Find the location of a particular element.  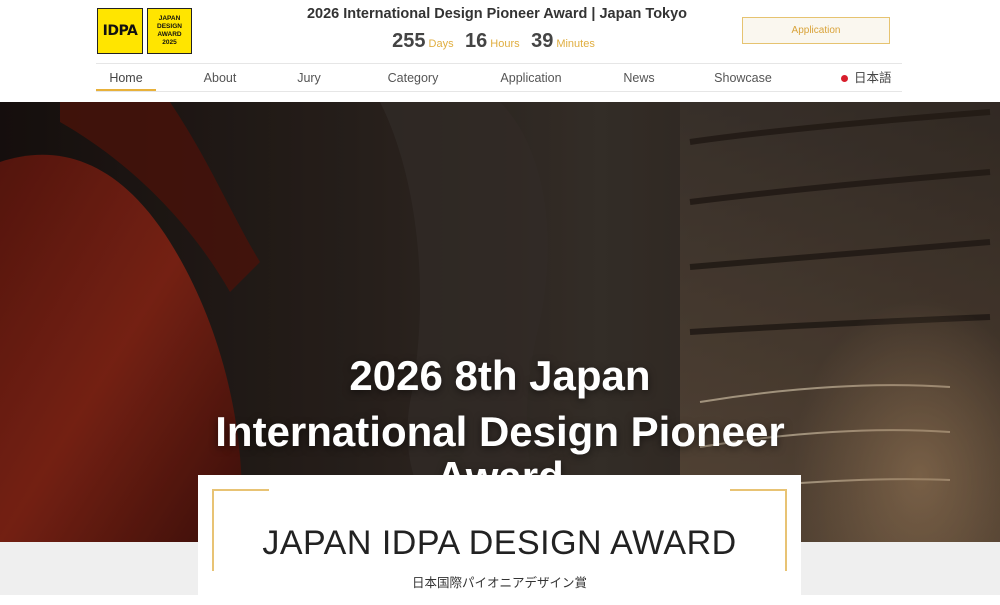

language-switcher: 日本語 is located at coordinates (866, 78).